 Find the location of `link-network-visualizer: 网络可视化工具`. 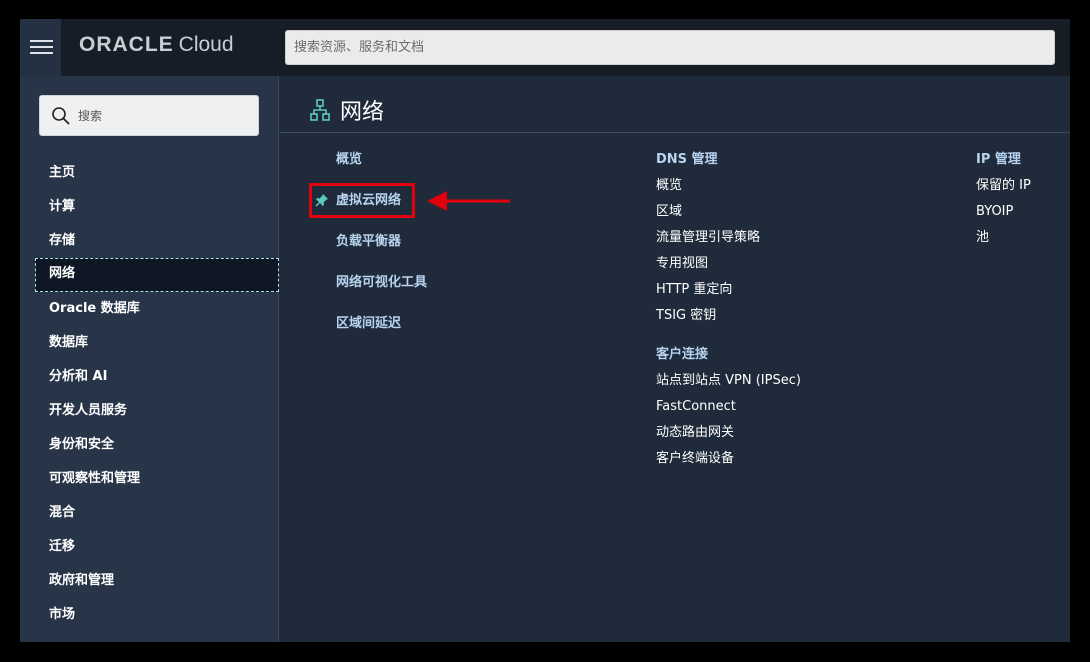

link-network-visualizer: 网络可视化工具 is located at coordinates (381, 293).